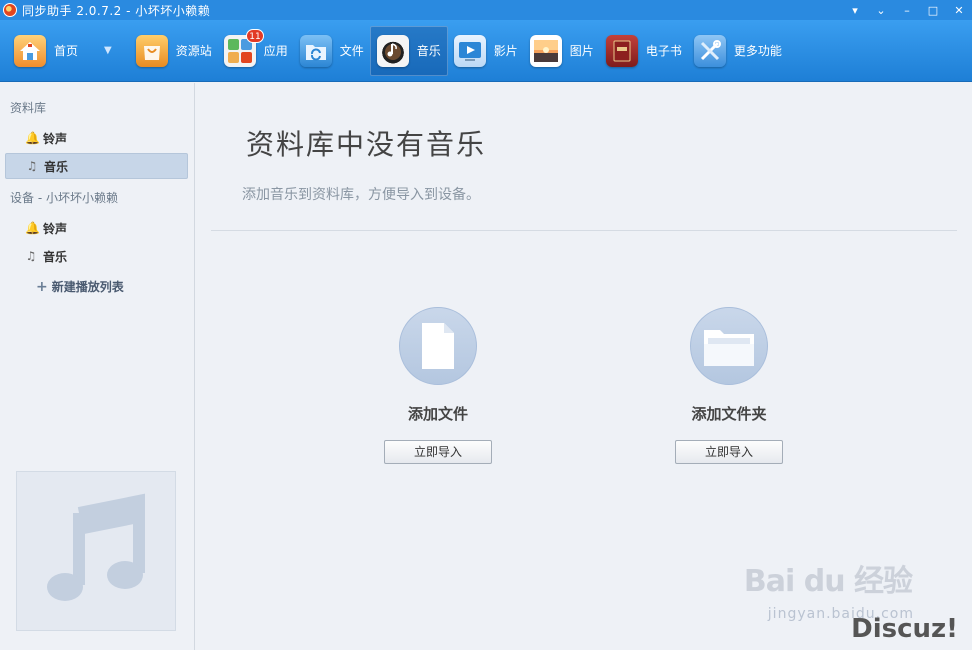 Image resolution: width=972 pixels, height=650 pixels. I want to click on file-icon, so click(438, 346).